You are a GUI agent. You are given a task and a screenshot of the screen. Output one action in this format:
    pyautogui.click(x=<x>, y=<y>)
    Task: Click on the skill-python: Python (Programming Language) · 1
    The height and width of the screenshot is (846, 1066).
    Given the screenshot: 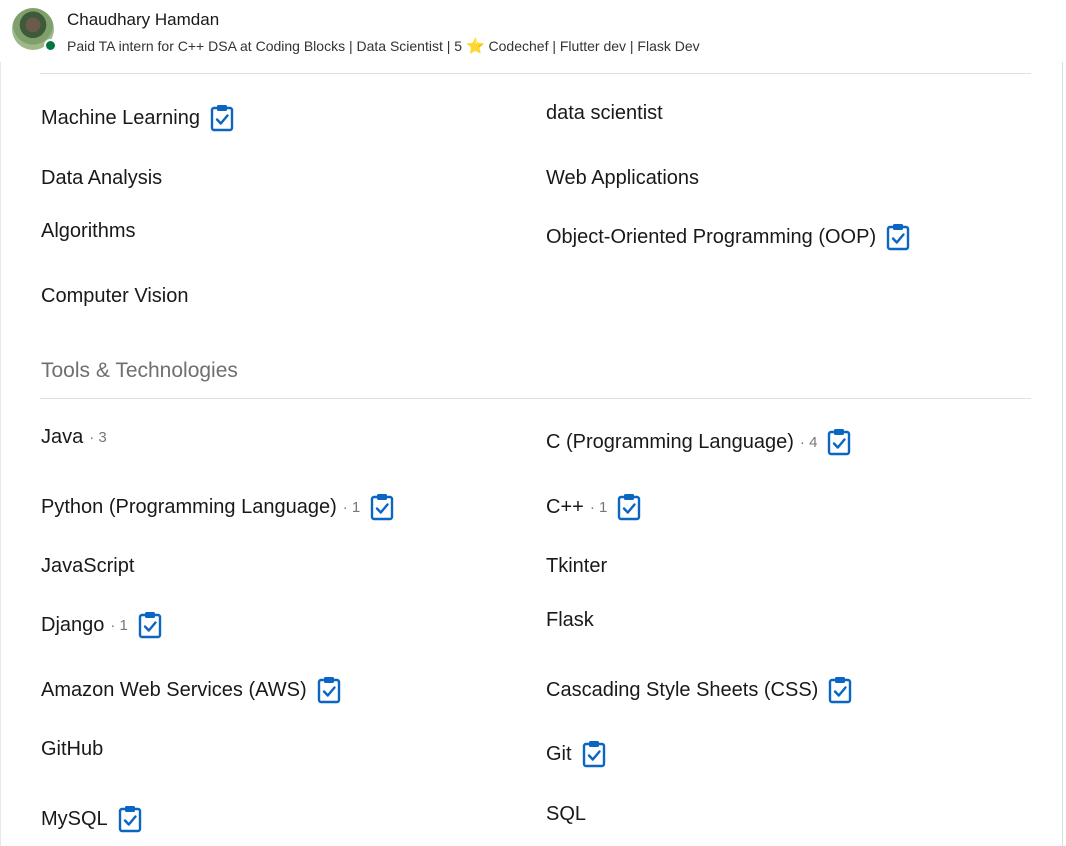 What is the action you would take?
    pyautogui.click(x=217, y=507)
    